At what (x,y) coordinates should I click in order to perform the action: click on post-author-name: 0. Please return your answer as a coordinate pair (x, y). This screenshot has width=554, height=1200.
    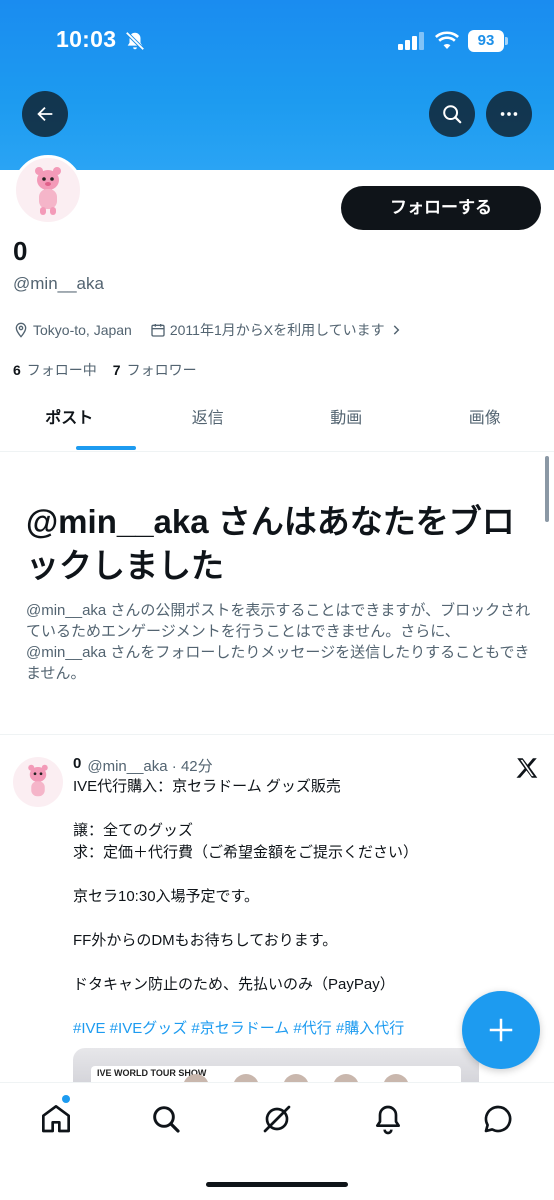
    Looking at the image, I should click on (77, 765).